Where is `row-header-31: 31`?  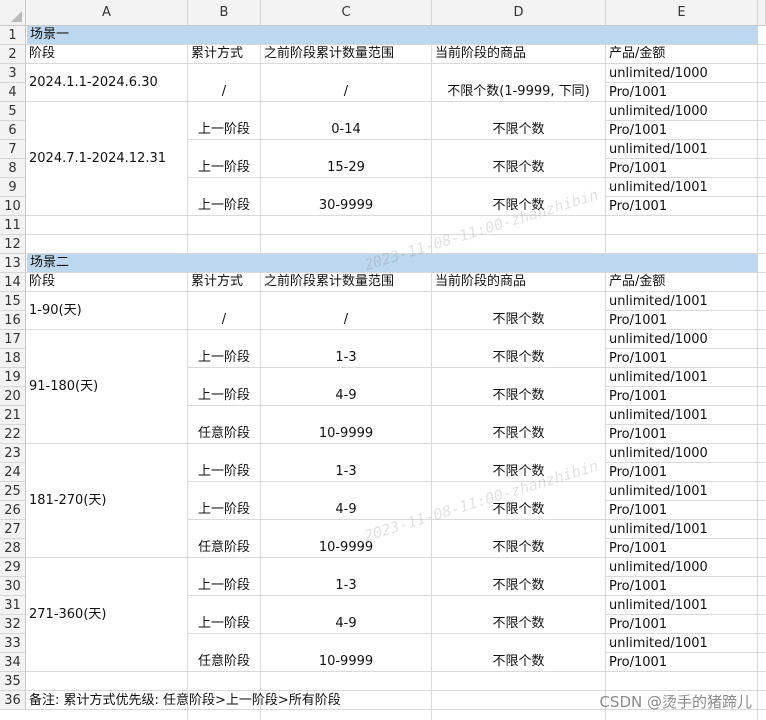
row-header-31: 31 is located at coordinates (13, 605).